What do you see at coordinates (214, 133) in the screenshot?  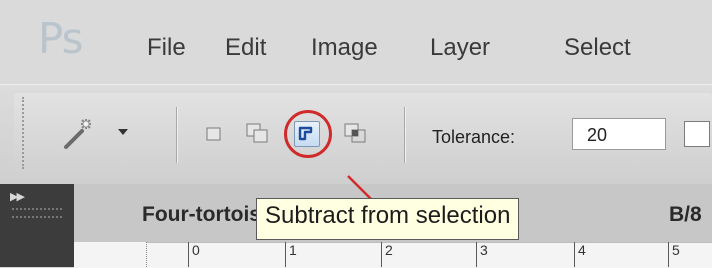 I see `new-selection-icon` at bounding box center [214, 133].